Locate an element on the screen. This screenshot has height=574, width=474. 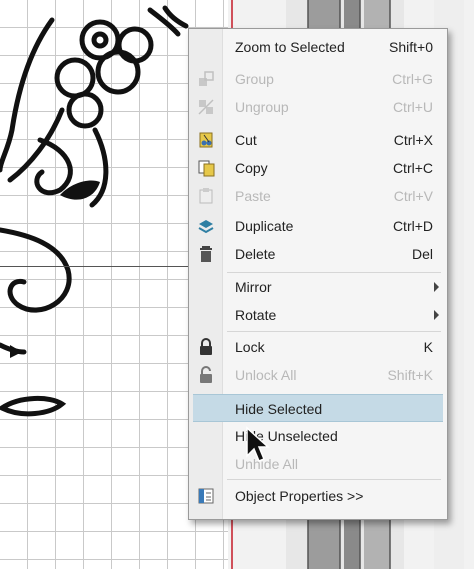
menu-item-cut: Cut Ctrl+X is located at coordinates (318, 140).